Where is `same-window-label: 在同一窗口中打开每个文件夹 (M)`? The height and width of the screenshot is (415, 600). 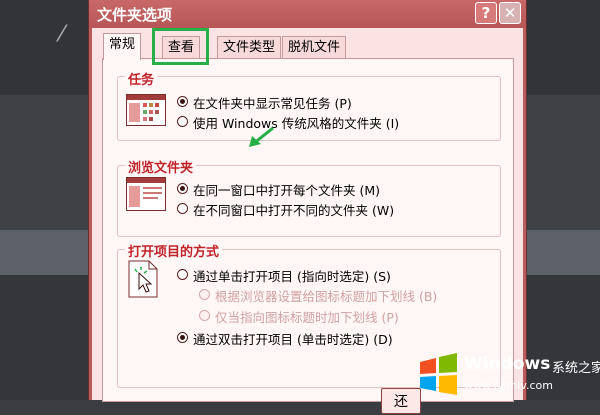 same-window-label: 在同一窗口中打开每个文件夹 (M) is located at coordinates (287, 190).